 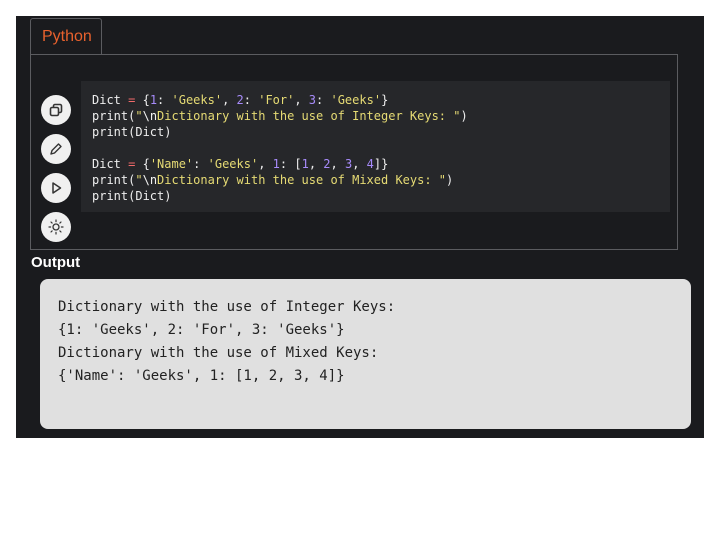 I want to click on code-toolbar, so click(x=57, y=173).